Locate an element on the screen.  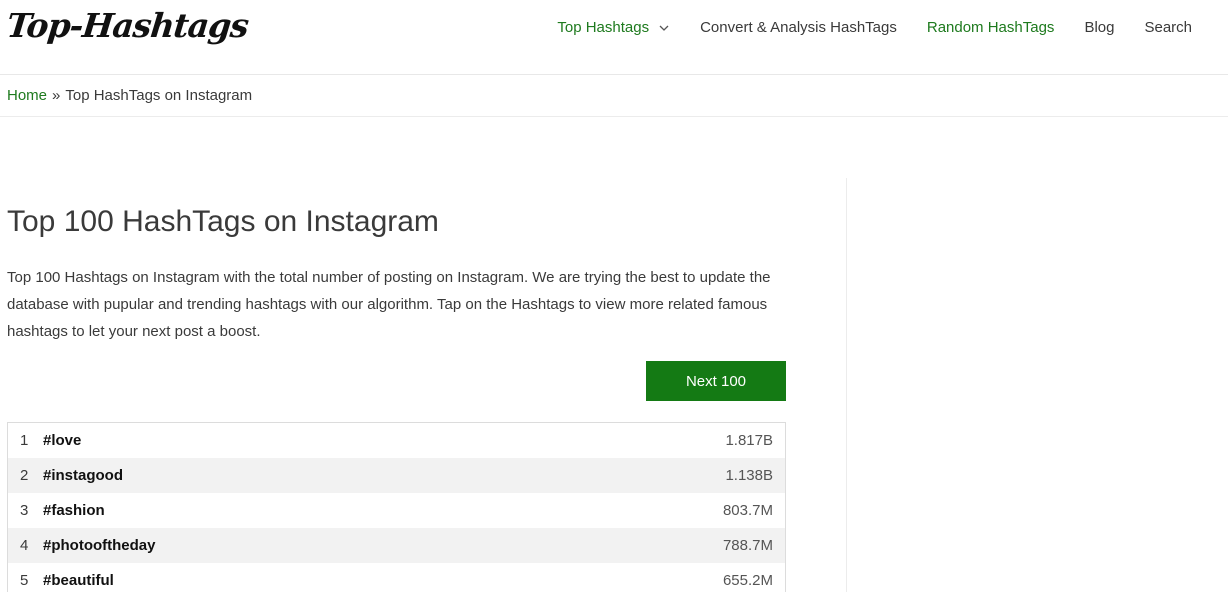
nav-top-hashtags: Top Hashtags is located at coordinates (613, 28).